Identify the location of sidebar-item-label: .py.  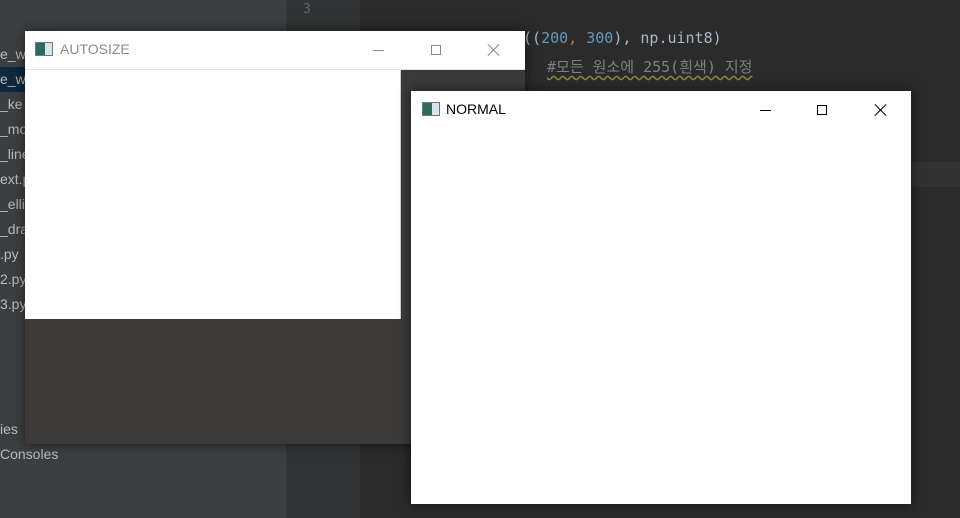
(9, 254).